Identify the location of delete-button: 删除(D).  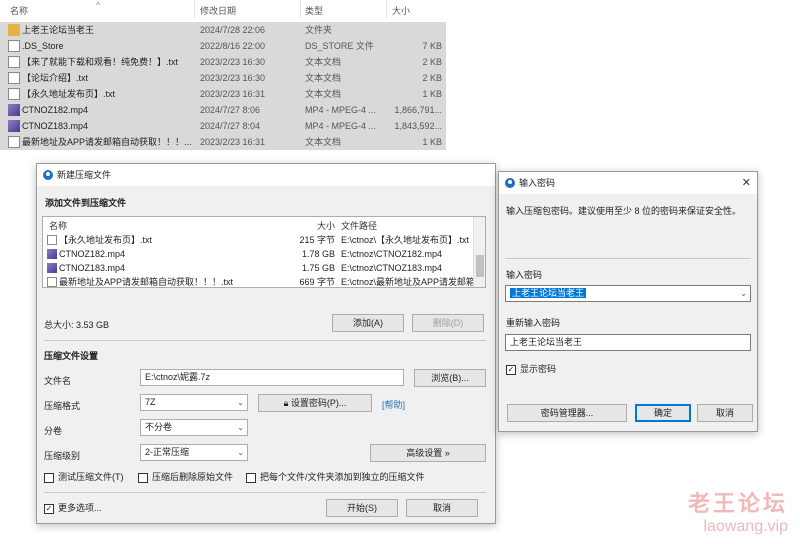
(448, 323).